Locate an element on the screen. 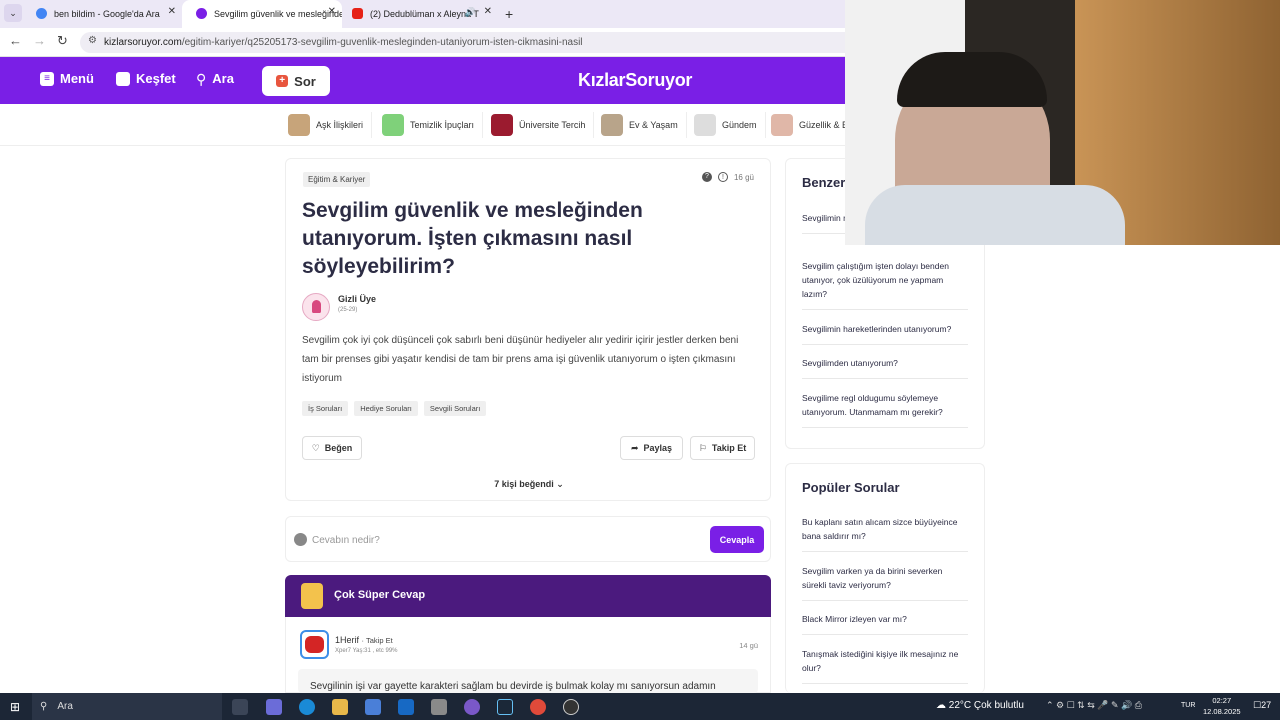 The image size is (1280, 720). menu-label: Menü is located at coordinates (77, 78).